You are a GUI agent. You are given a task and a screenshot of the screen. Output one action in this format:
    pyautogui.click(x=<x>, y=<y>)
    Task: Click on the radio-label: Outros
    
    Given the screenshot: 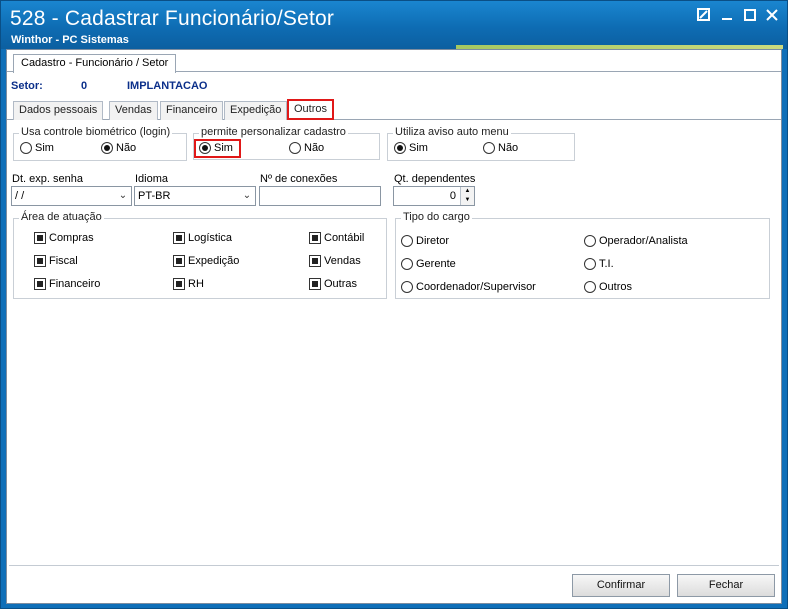 What is the action you would take?
    pyautogui.click(x=616, y=287)
    